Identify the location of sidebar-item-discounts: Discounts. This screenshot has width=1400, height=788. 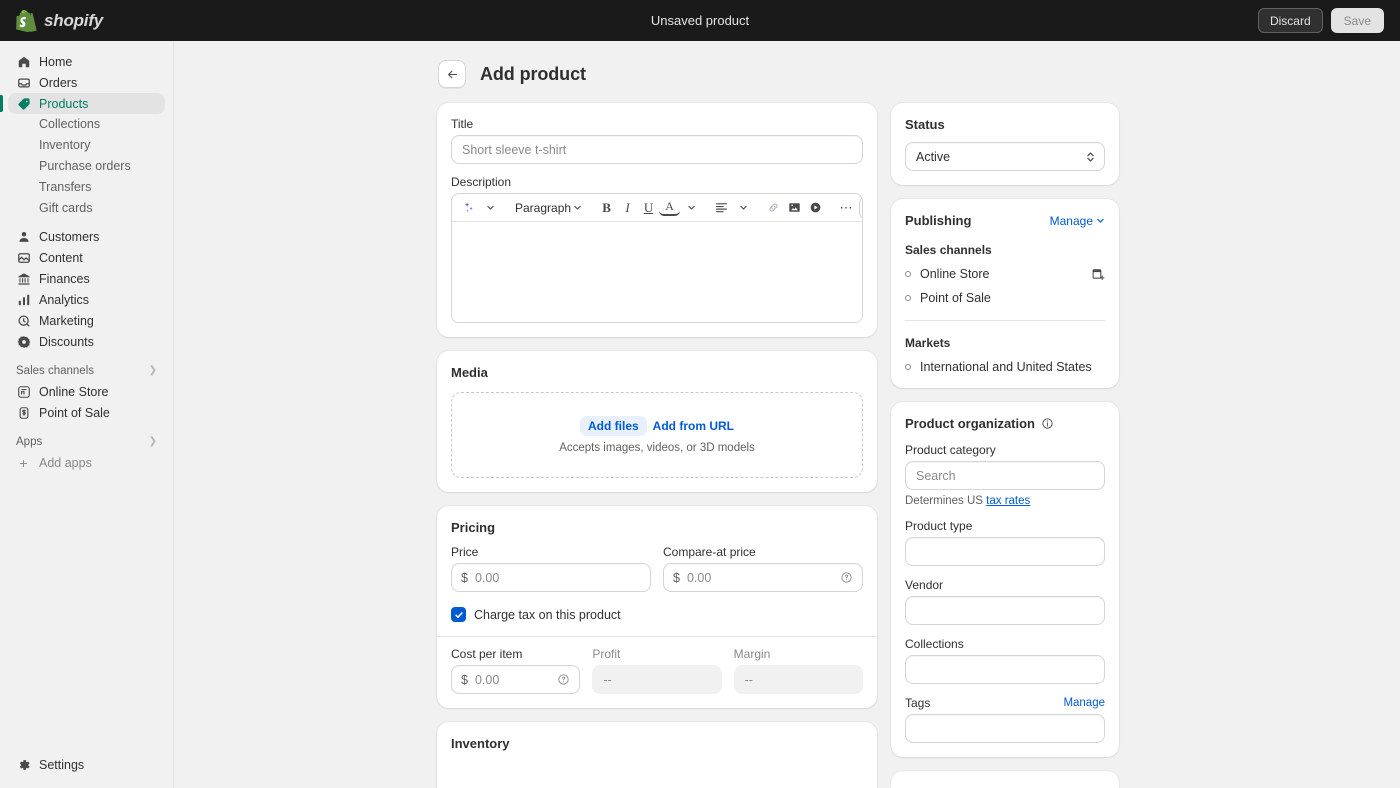
(86, 341).